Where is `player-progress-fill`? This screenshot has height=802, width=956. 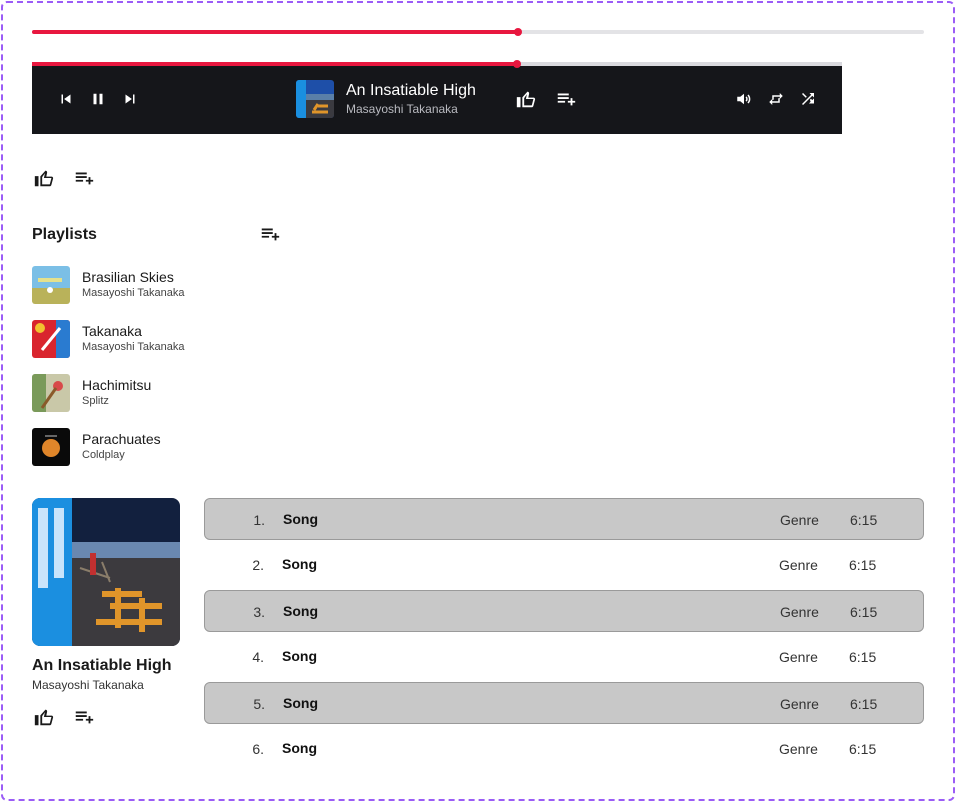 player-progress-fill is located at coordinates (275, 64).